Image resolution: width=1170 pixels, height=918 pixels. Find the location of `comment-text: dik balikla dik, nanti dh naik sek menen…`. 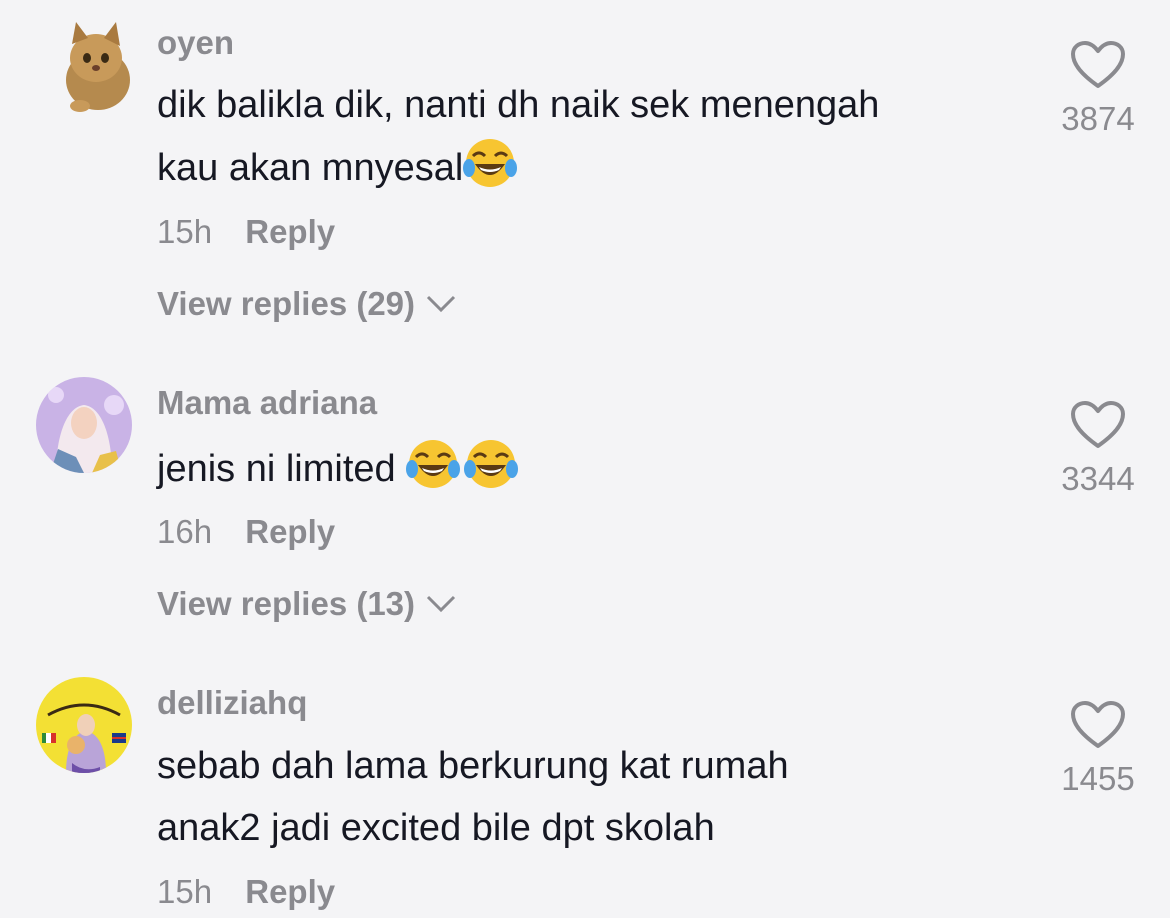

comment-text: dik balikla dik, nanti dh naik sek menen… is located at coordinates (587, 136).